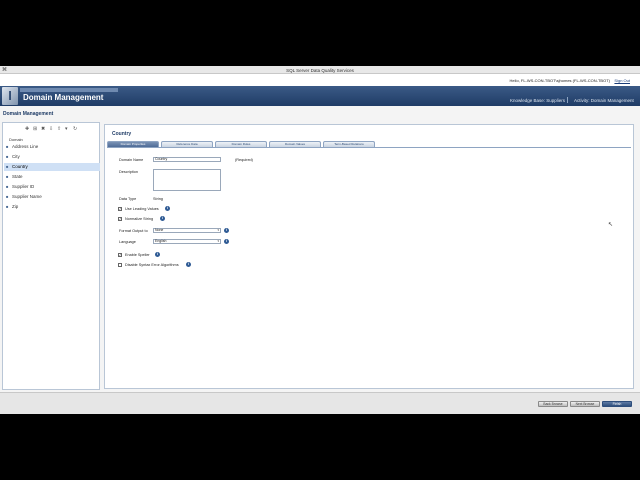  Describe the element at coordinates (622, 80) in the screenshot. I see `sign-out-link: Sign Out` at that location.